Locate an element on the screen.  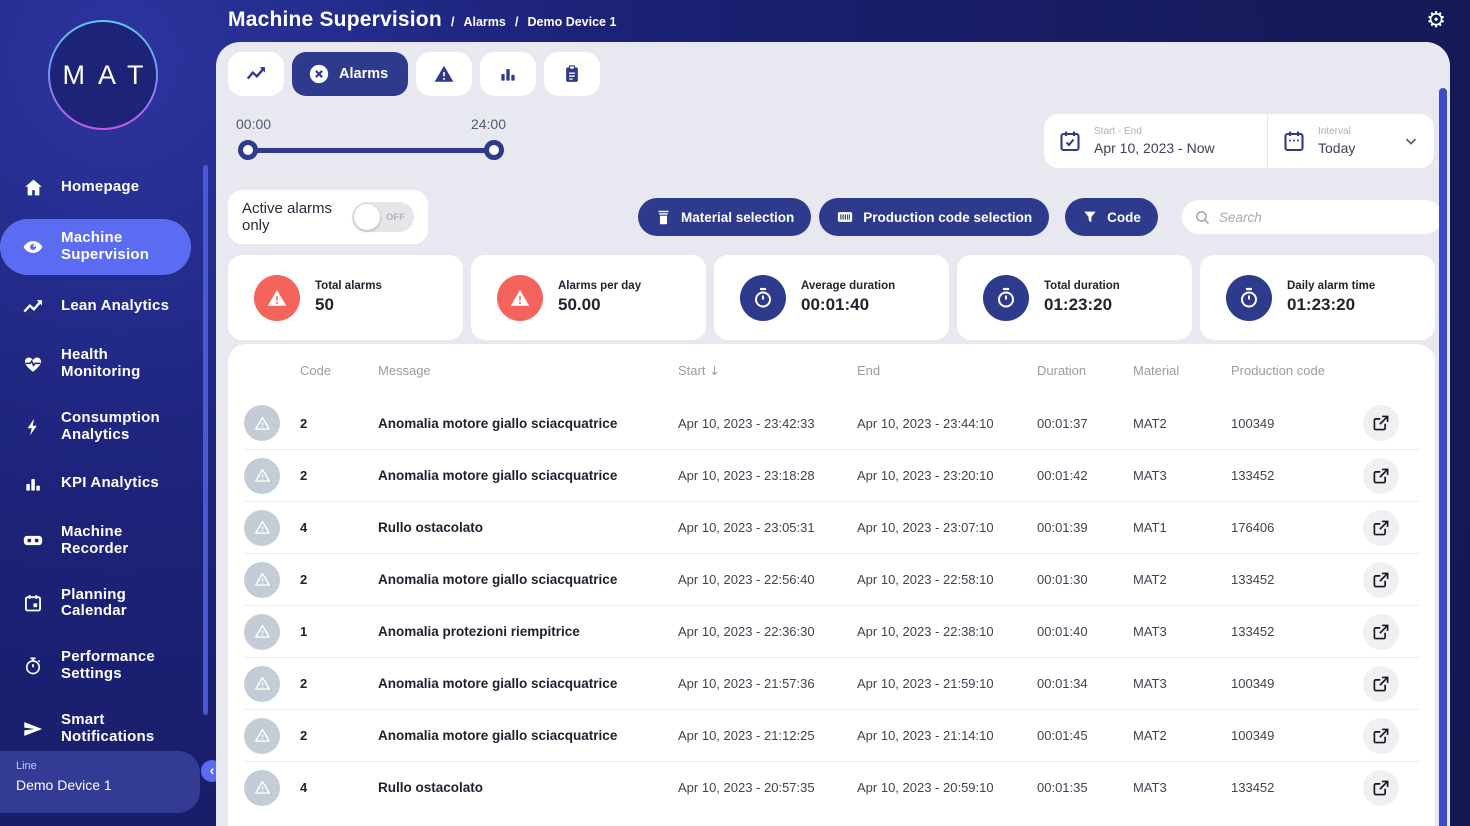
sidebar-item-homepage: Homepage is located at coordinates (102, 187).